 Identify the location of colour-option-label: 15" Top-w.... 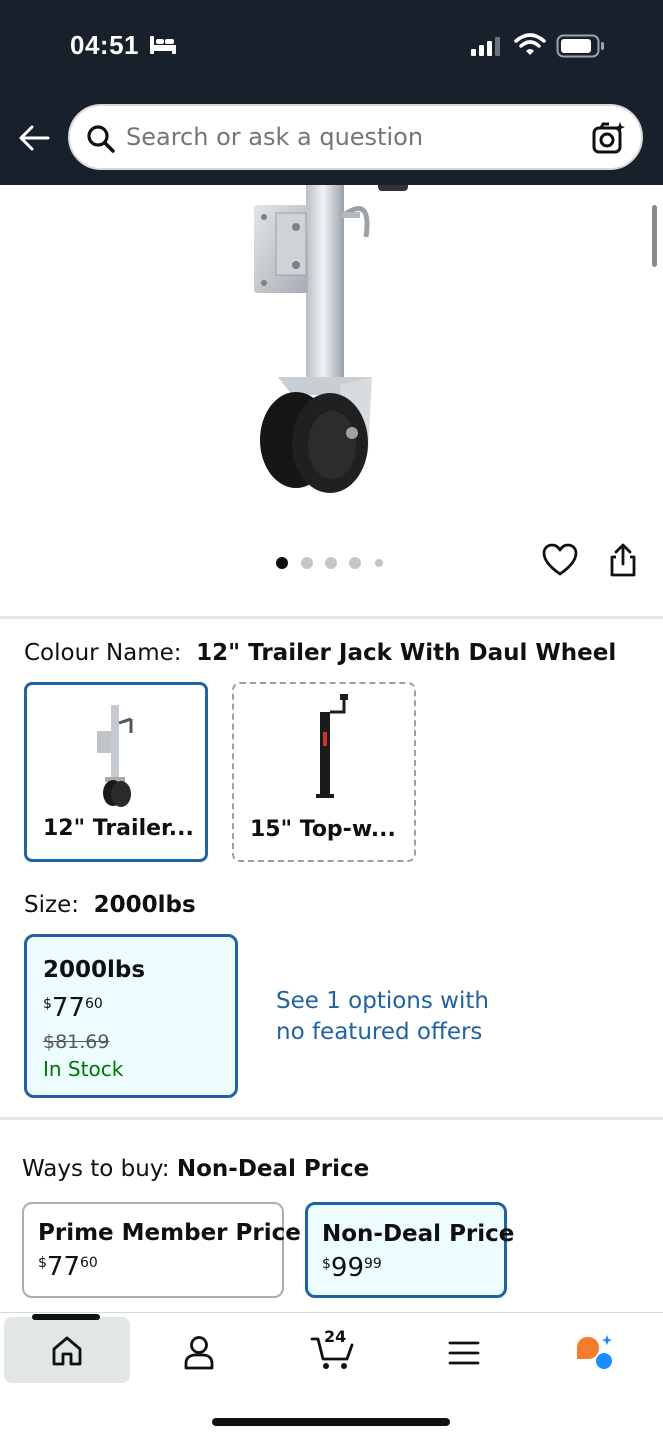
(323, 829).